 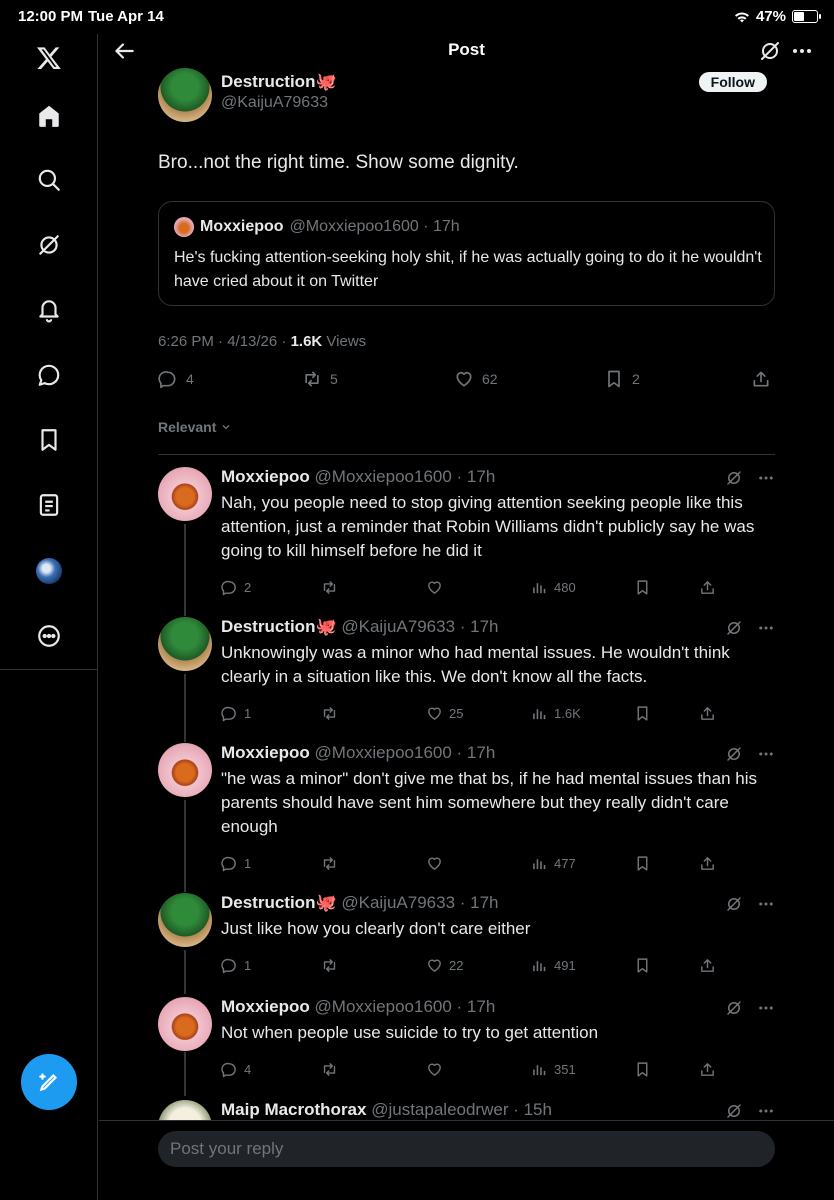 What do you see at coordinates (49, 58) in the screenshot?
I see `x-logo-icon` at bounding box center [49, 58].